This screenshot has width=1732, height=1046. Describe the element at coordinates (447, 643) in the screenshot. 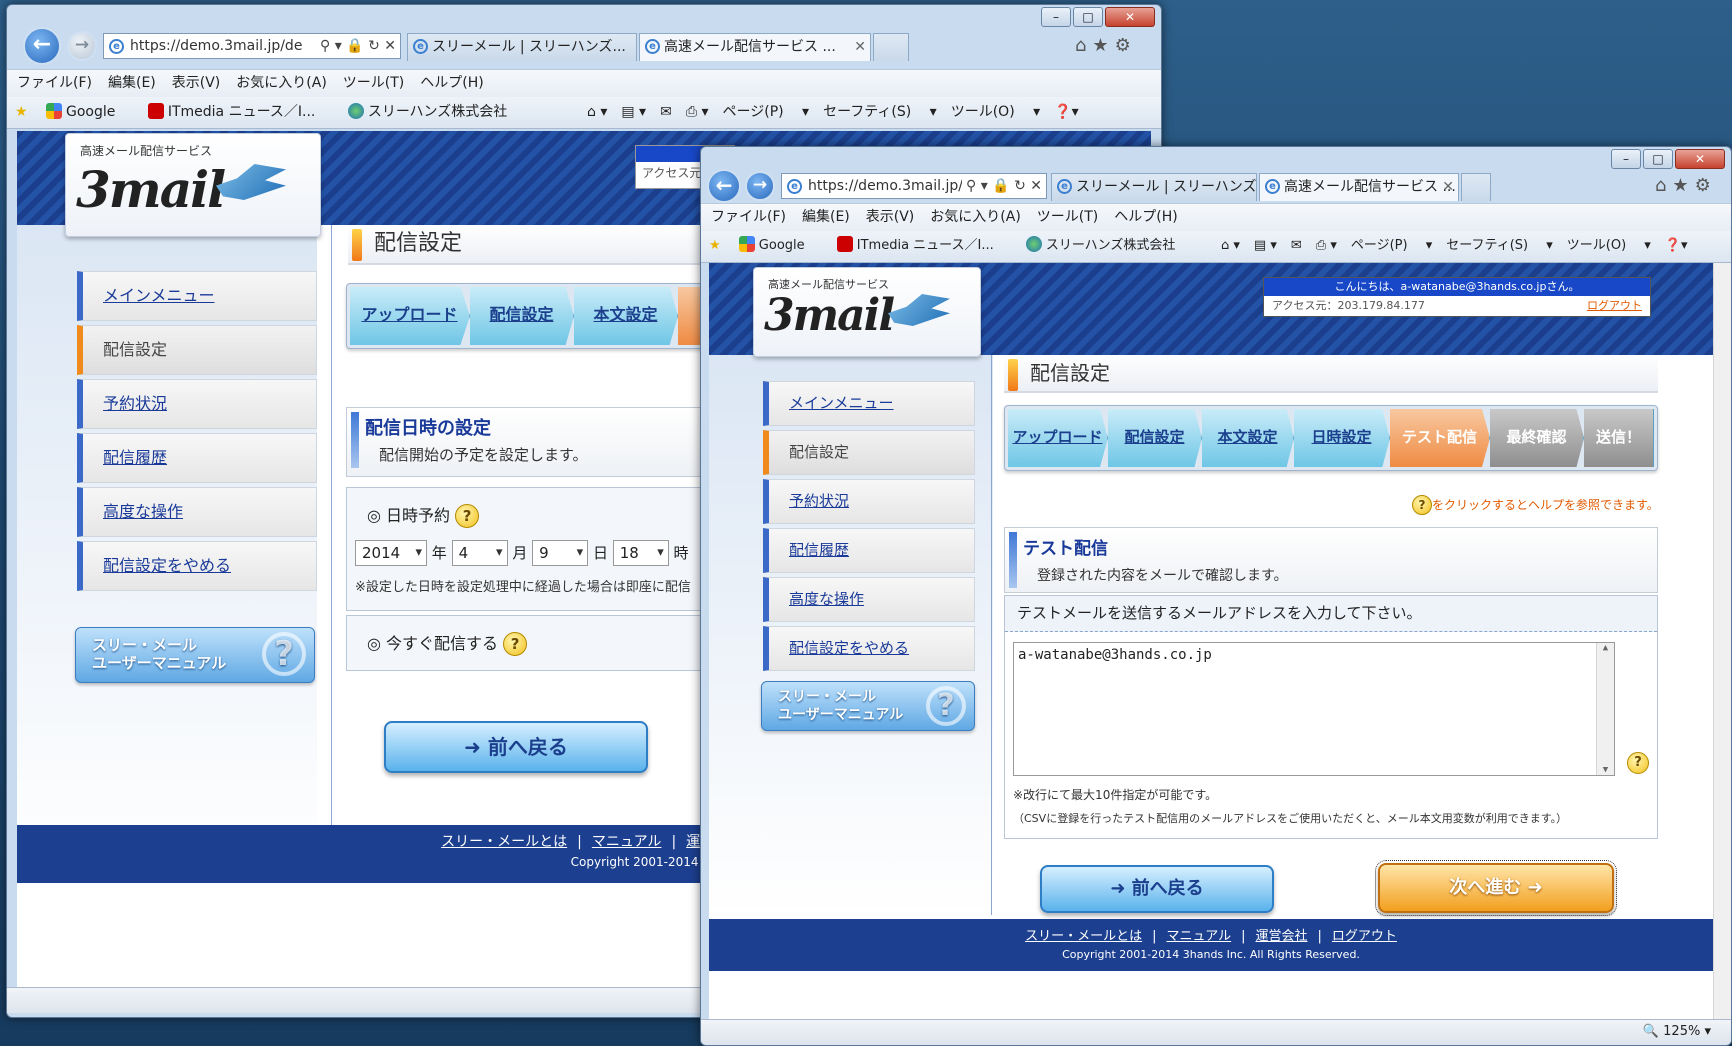

I see `send-now-radio: ◎ 今すぐ配信する ?` at that location.